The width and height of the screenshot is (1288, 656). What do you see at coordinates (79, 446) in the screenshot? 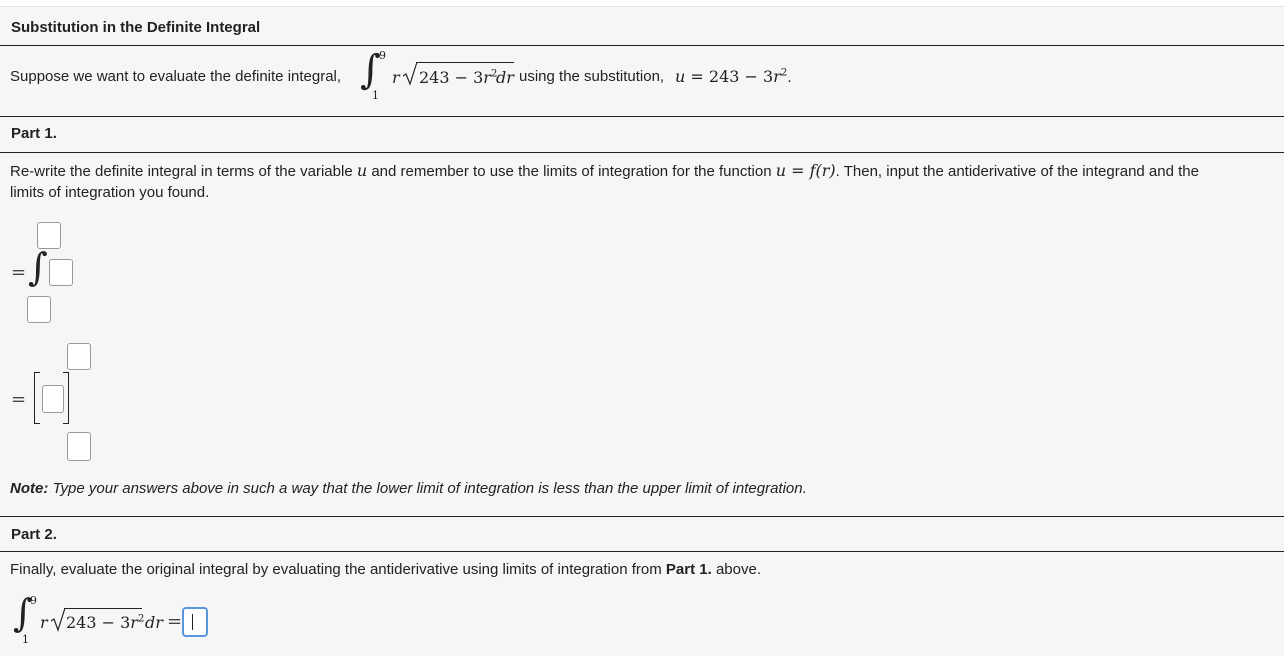
I see `lower-eval-input` at bounding box center [79, 446].